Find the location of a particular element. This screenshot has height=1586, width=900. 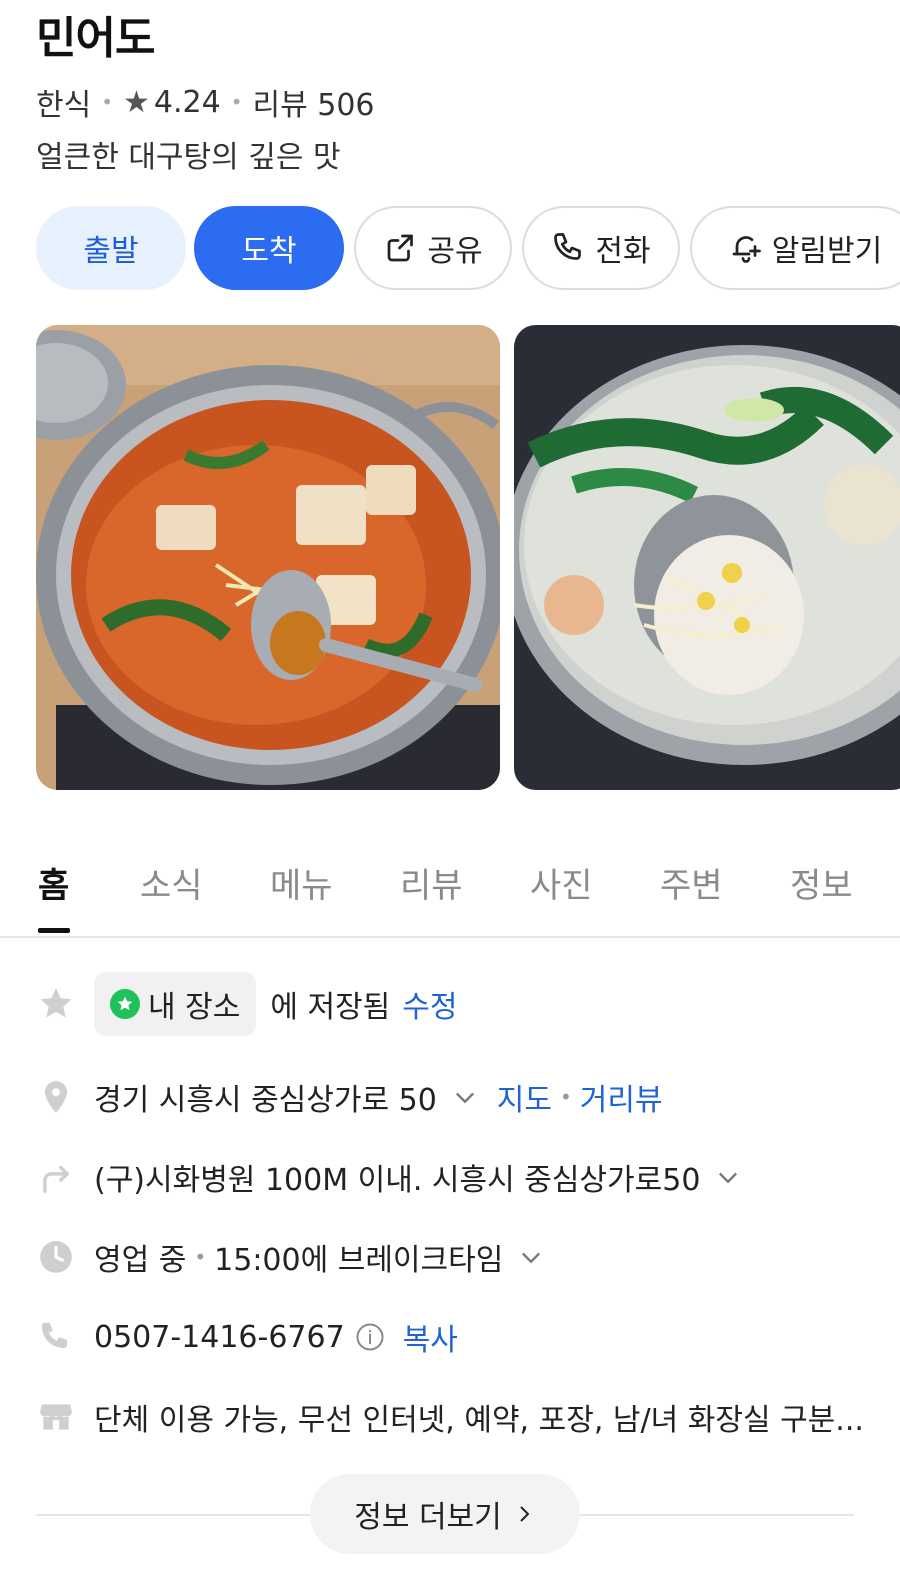

saved-folder-chip: 내 장소 is located at coordinates (175, 1004).